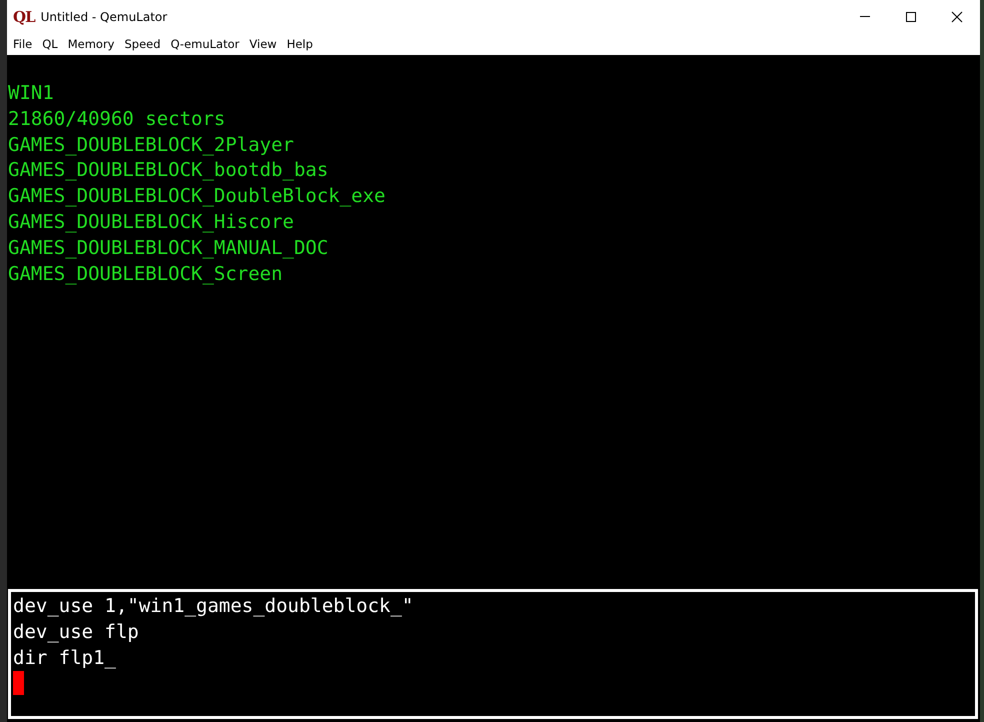 This screenshot has height=722, width=984. What do you see at coordinates (65, 658) in the screenshot?
I see `command-line: dir flp1_` at bounding box center [65, 658].